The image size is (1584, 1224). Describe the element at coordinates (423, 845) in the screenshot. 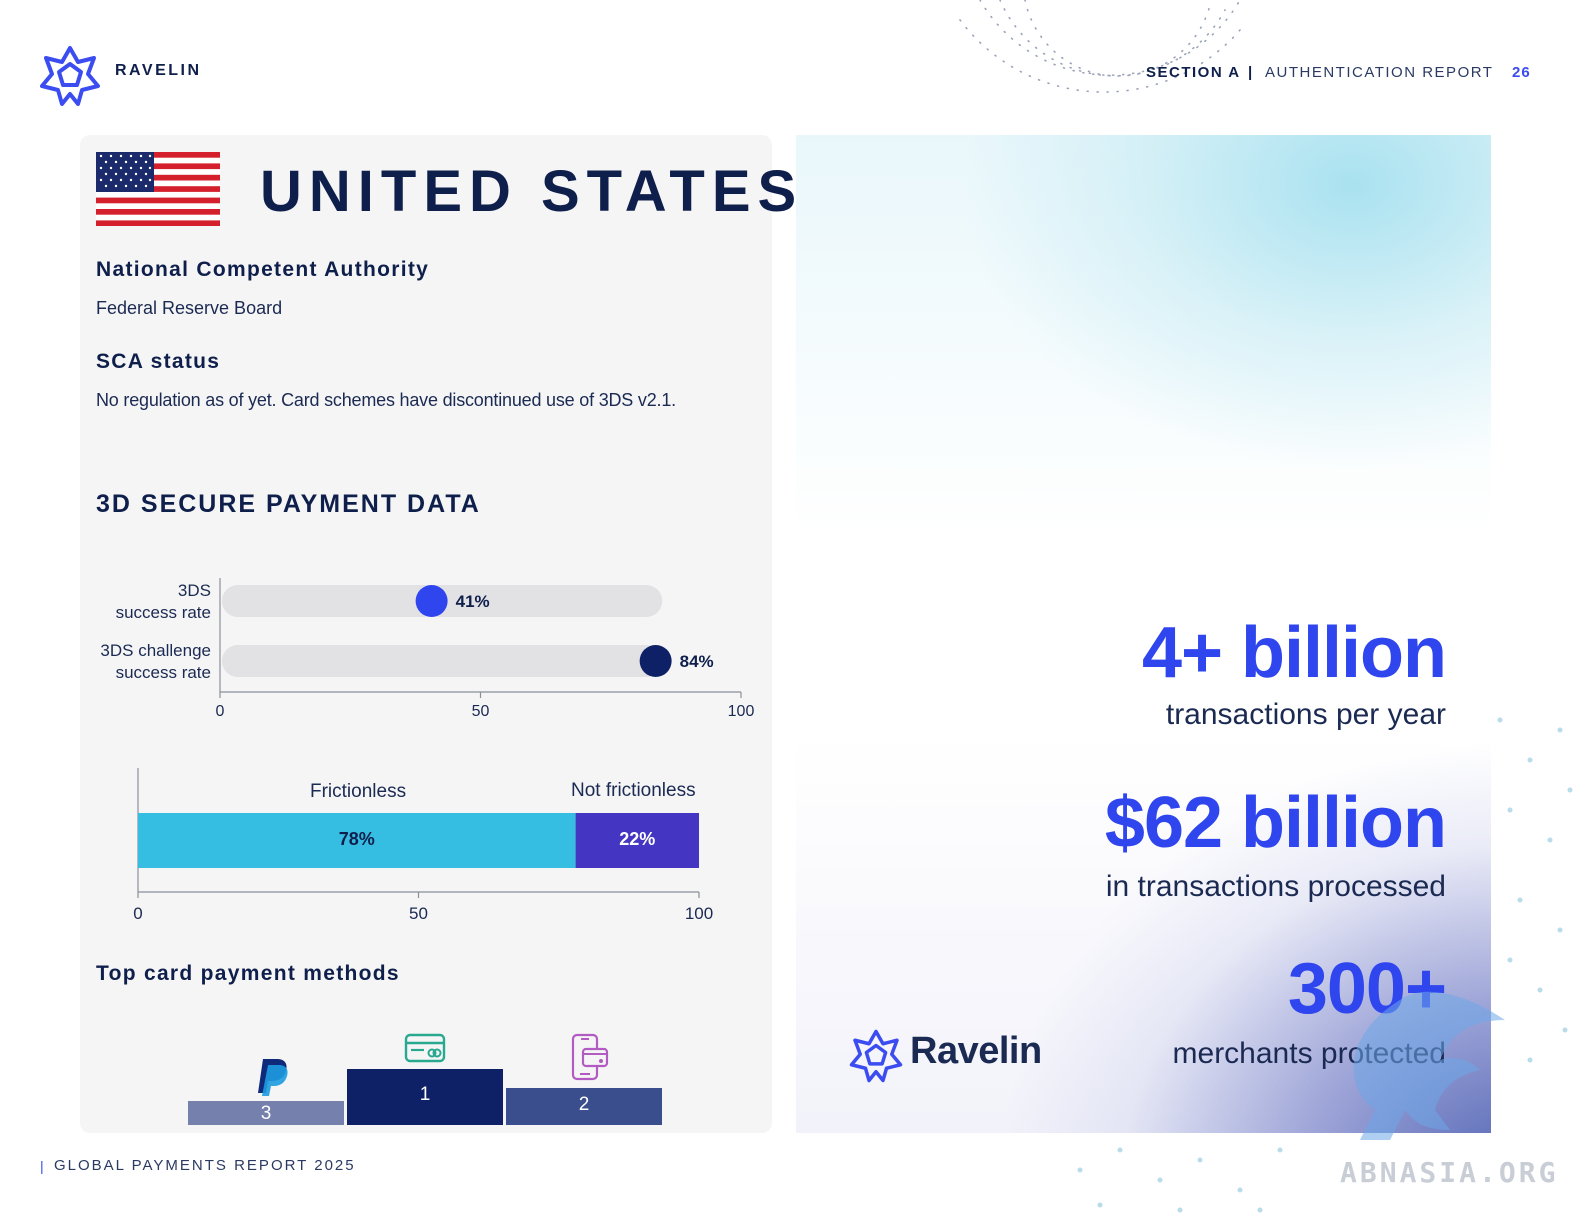

I see `friction-chart: 78% 22% 0 50 100` at that location.